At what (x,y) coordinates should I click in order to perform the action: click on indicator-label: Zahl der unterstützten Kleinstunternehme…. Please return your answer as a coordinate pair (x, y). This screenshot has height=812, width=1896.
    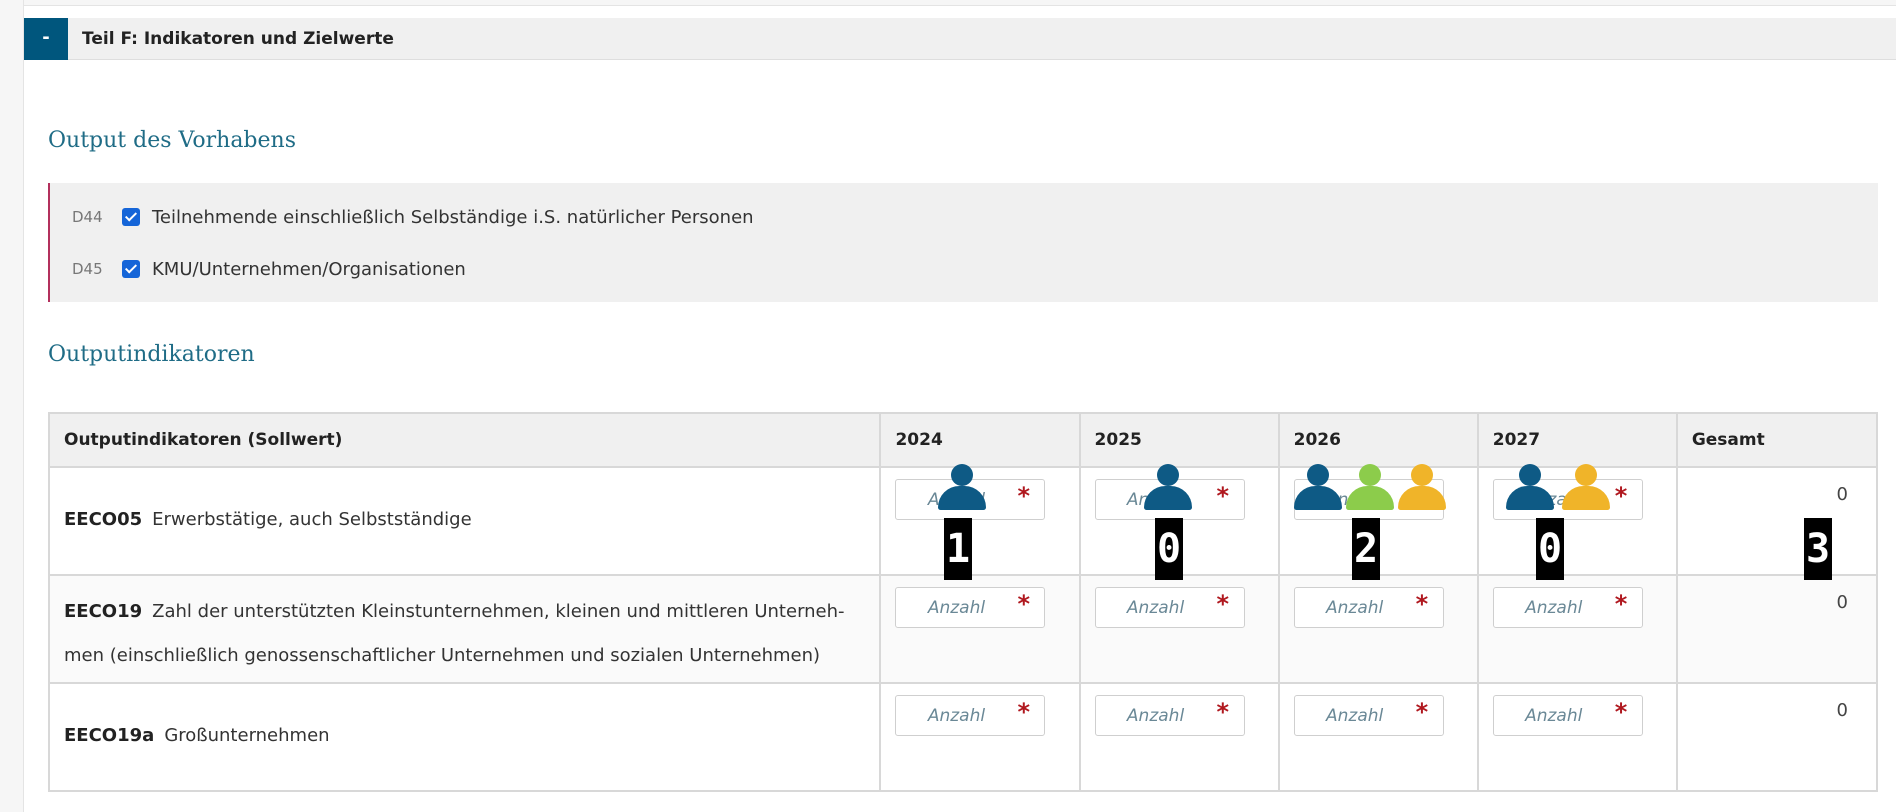
    Looking at the image, I should click on (454, 633).